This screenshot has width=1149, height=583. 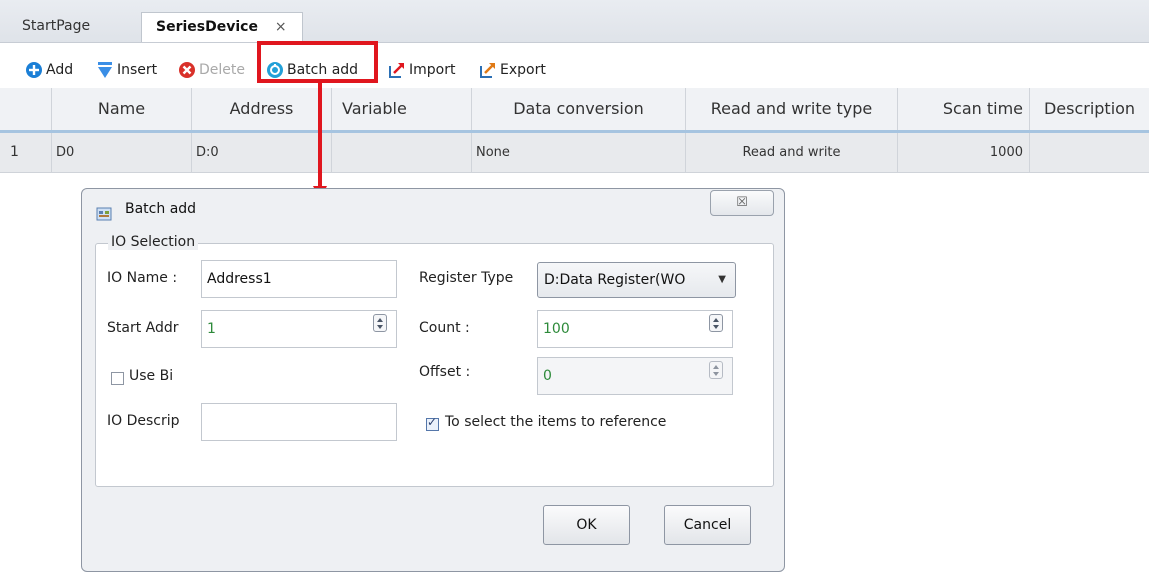 What do you see at coordinates (122, 152) in the screenshot?
I see `cell-name: D0` at bounding box center [122, 152].